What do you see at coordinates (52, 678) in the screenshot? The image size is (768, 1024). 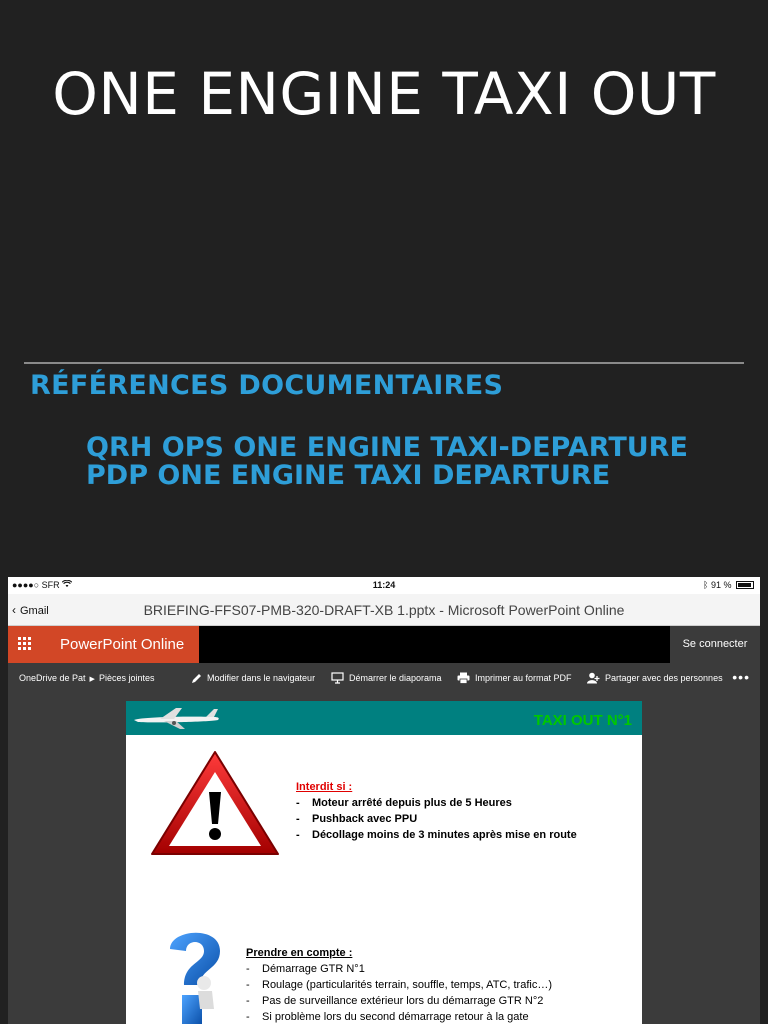 I see `breadcrumb-root: OneDrive de Pat` at bounding box center [52, 678].